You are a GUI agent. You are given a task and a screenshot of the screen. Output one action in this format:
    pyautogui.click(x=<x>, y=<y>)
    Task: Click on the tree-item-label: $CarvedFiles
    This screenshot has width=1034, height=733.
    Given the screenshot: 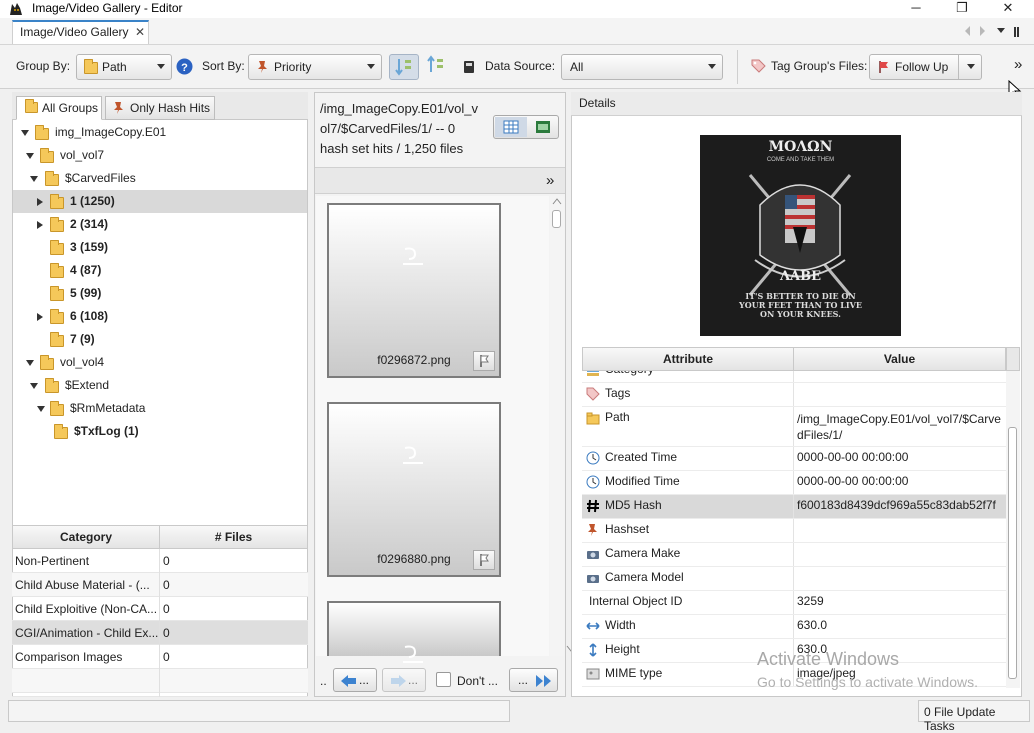 What is the action you would take?
    pyautogui.click(x=100, y=178)
    